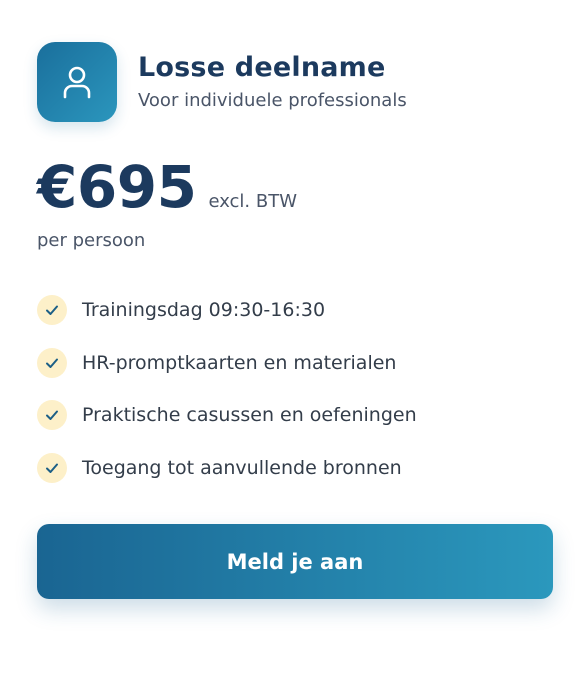 Image resolution: width=588 pixels, height=675 pixels. I want to click on feature-item: HR-promptkaarten en materialen, so click(227, 363).